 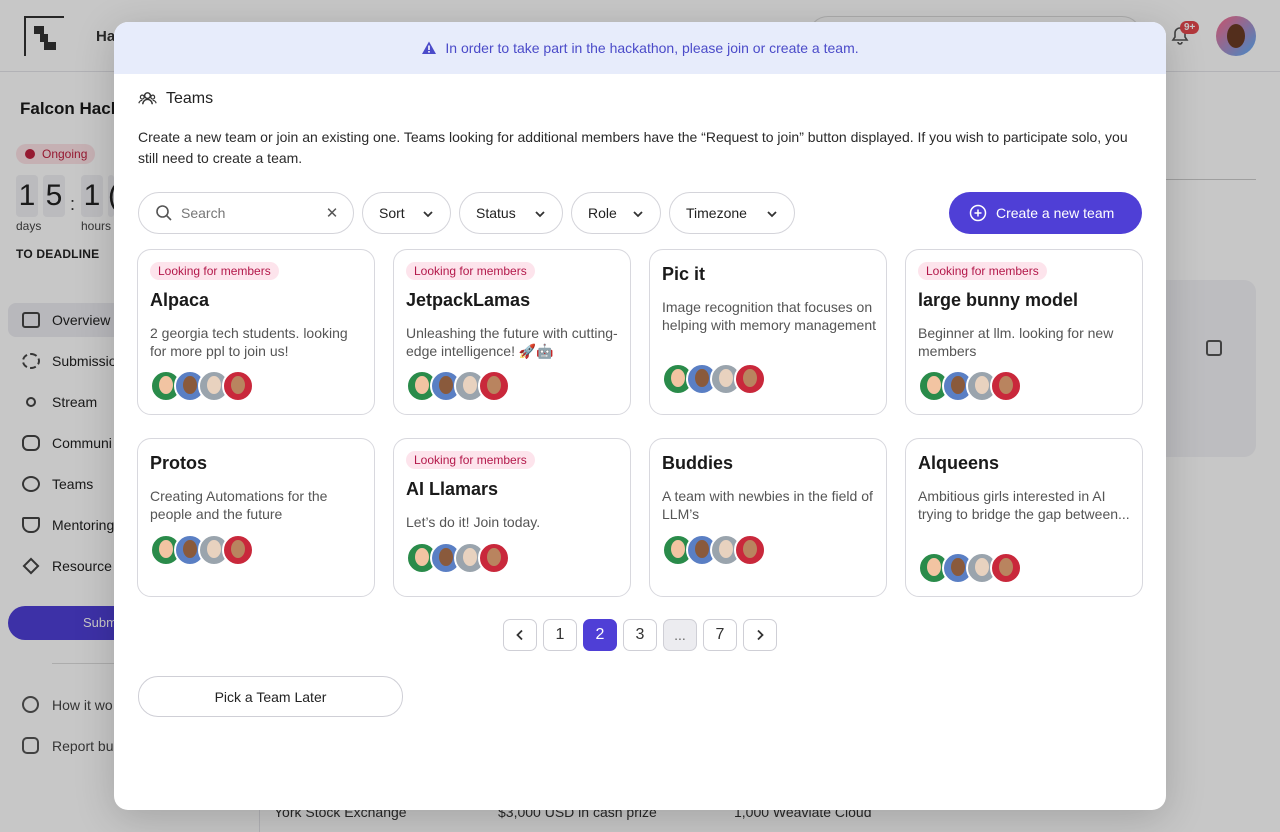 I want to click on clear-icon: ✕, so click(x=332, y=213).